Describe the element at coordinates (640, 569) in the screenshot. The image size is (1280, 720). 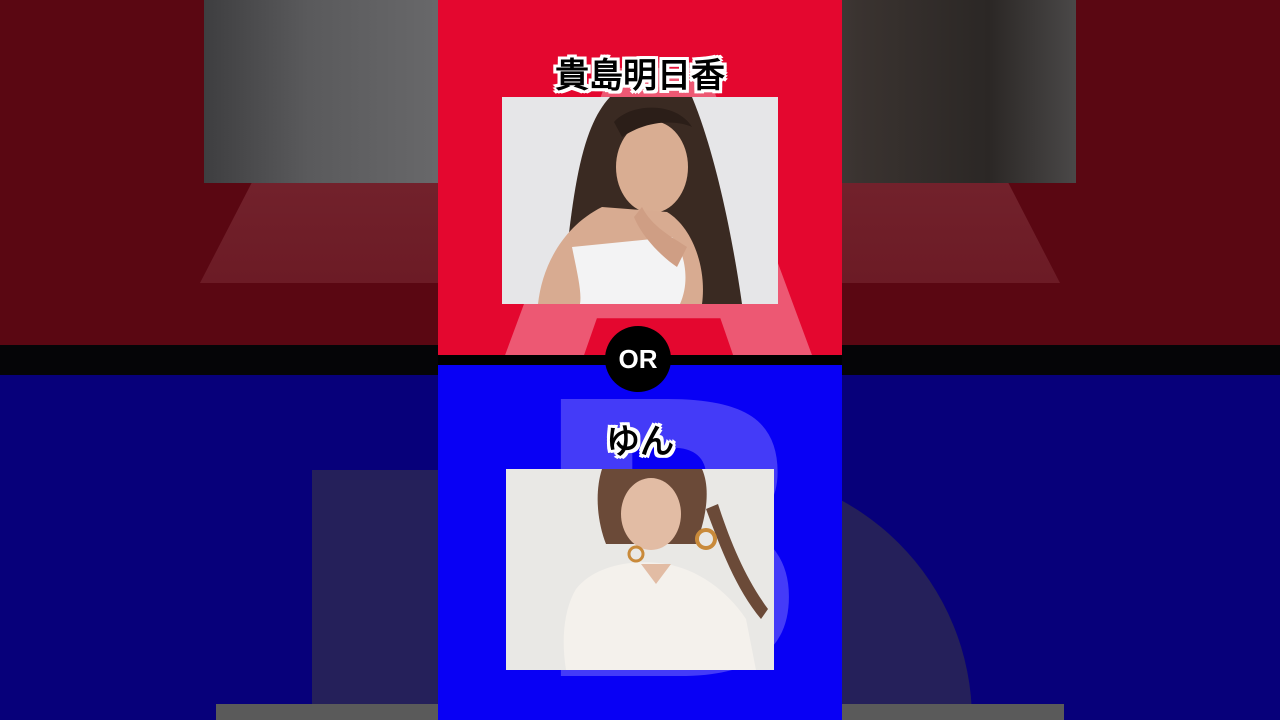
I see `option-b-photo` at that location.